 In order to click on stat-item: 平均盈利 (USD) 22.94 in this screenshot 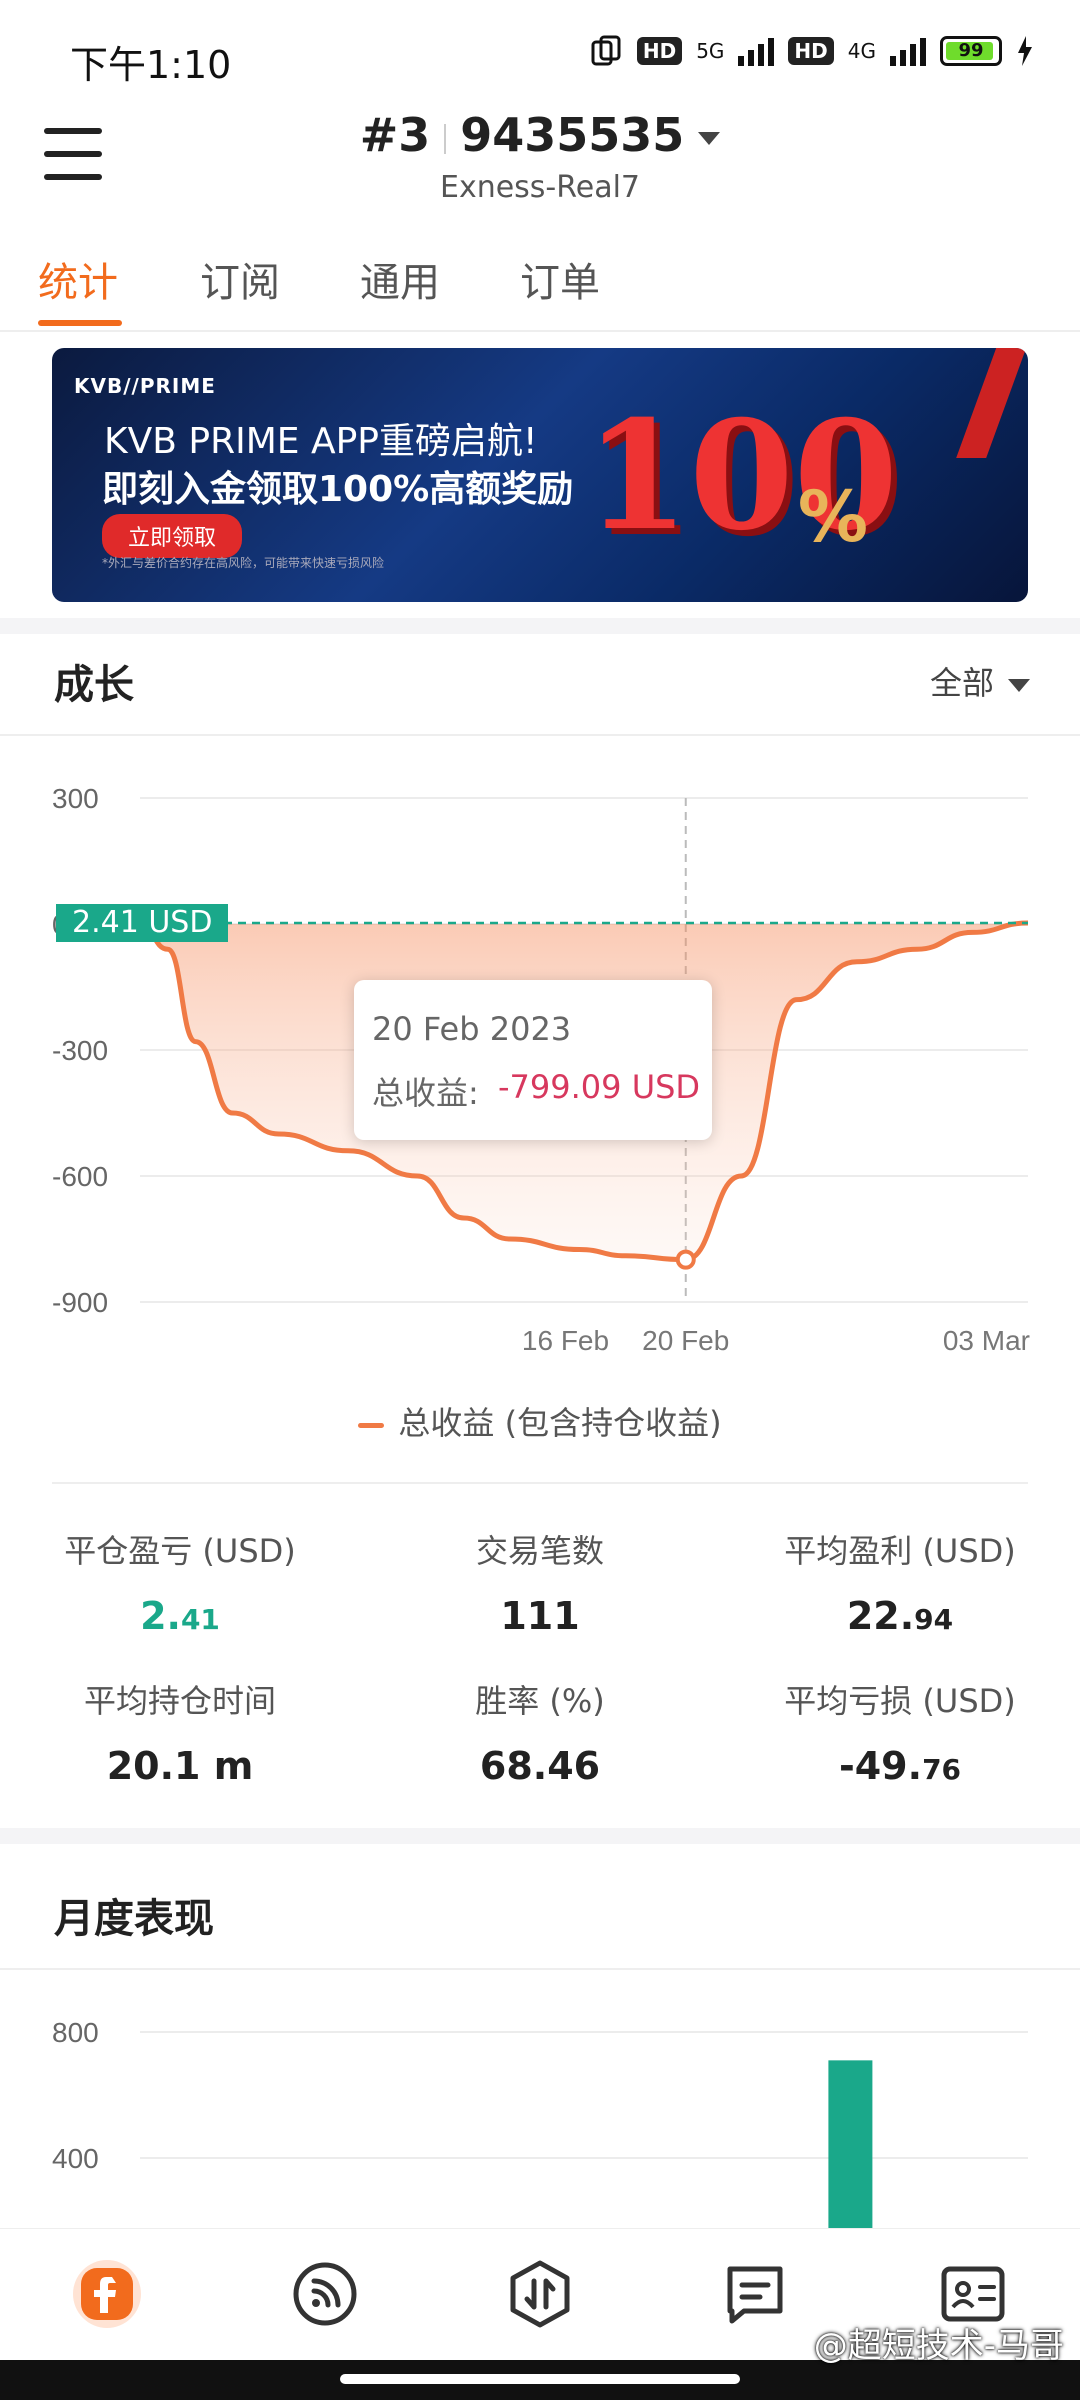, I will do `click(900, 1582)`.